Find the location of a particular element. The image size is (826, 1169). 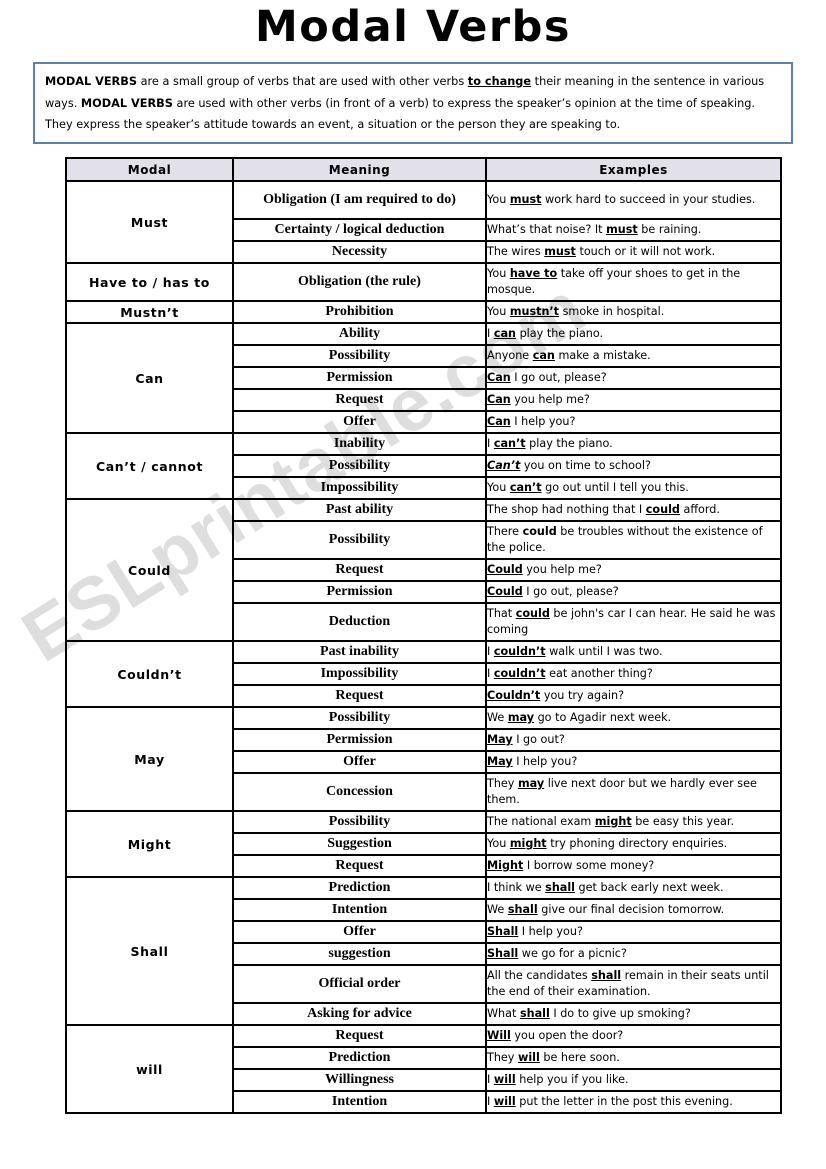

modal-name-cell: will is located at coordinates (149, 1069).